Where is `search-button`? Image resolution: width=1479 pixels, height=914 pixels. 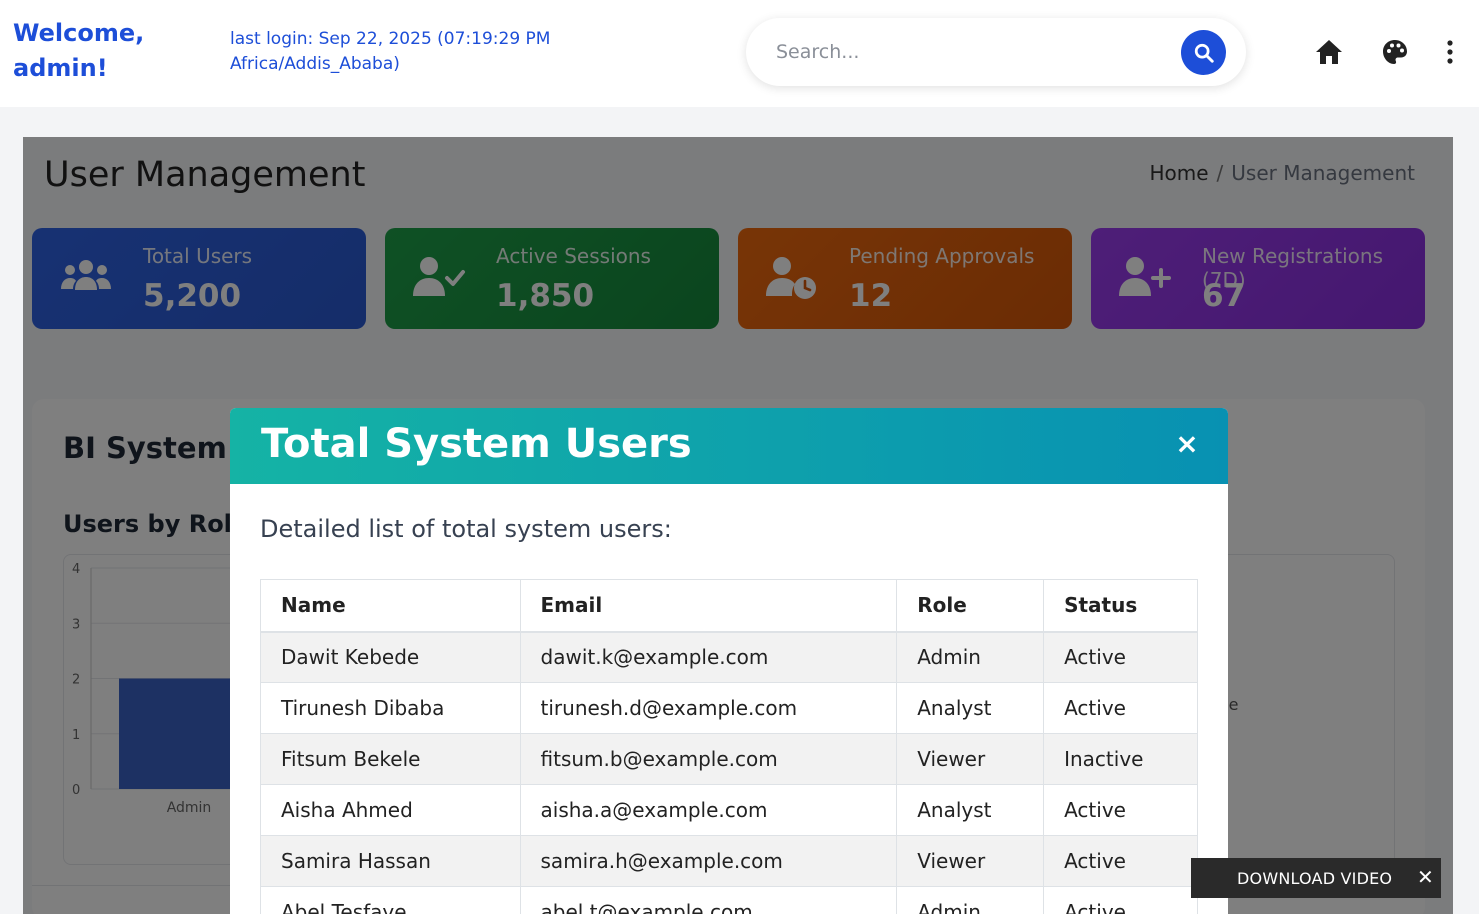
search-button is located at coordinates (1203, 52).